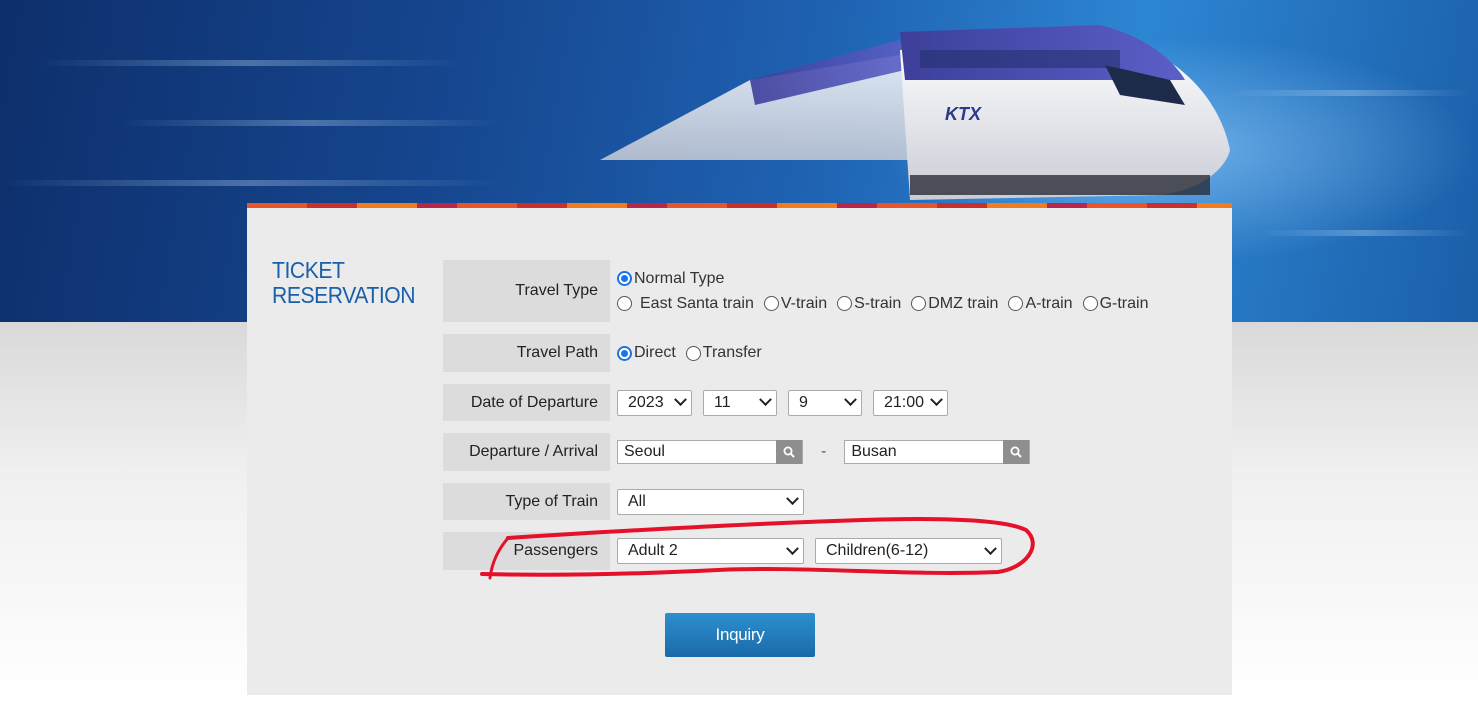  What do you see at coordinates (954, 304) in the screenshot?
I see `radio-dmz-train: DMZ train` at bounding box center [954, 304].